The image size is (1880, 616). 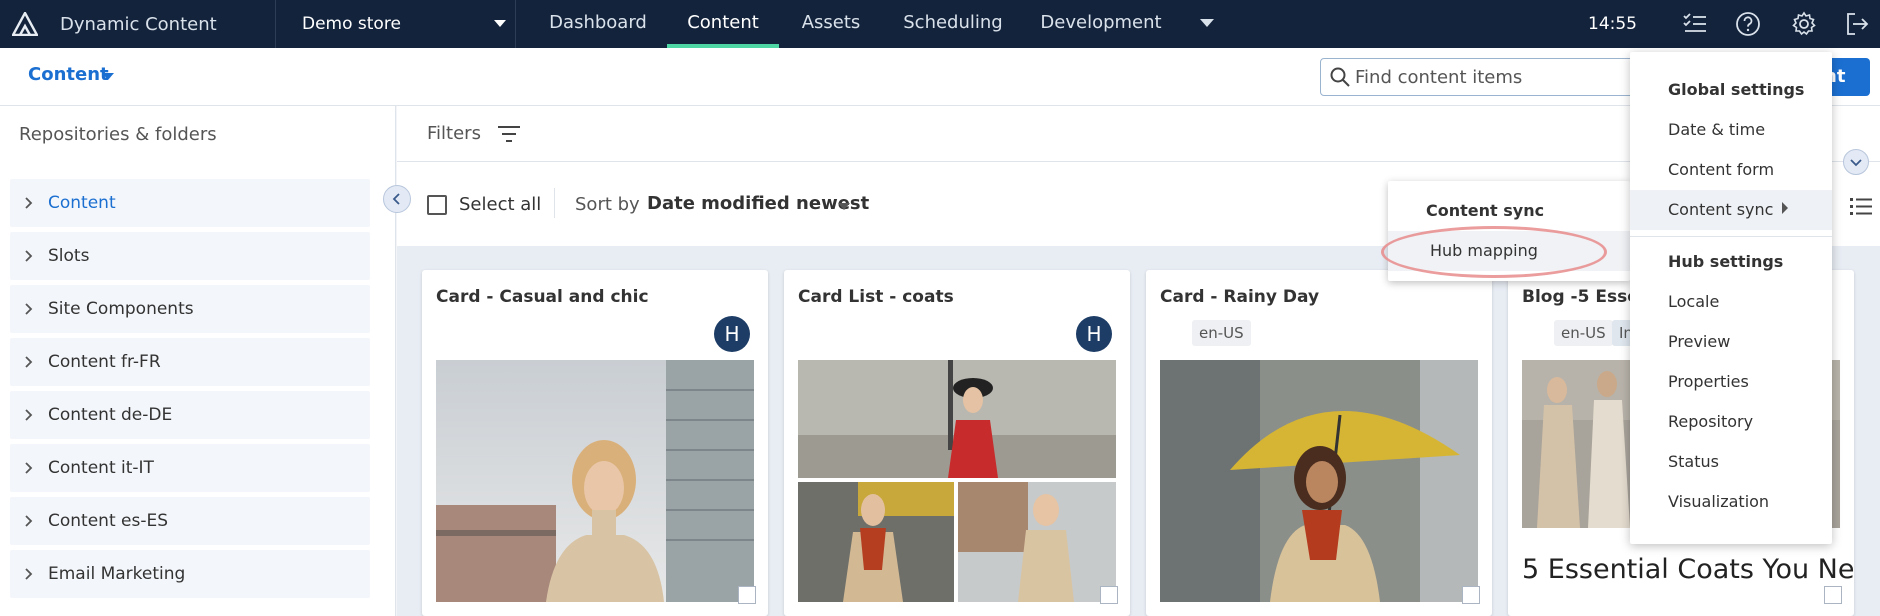 What do you see at coordinates (110, 415) in the screenshot?
I see `sidebar-item-label: Content de-DE` at bounding box center [110, 415].